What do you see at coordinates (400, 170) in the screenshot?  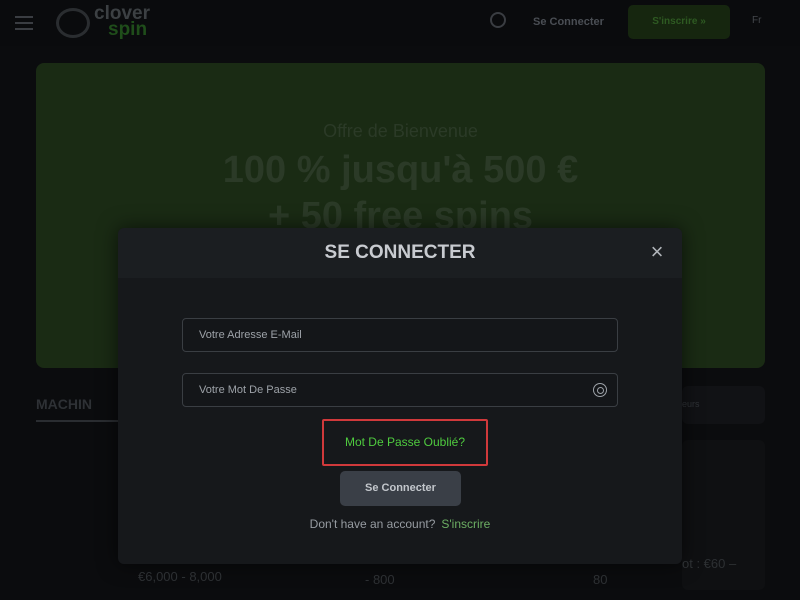 I see `banner-title-line: 100 % jusqu'à 500 €` at bounding box center [400, 170].